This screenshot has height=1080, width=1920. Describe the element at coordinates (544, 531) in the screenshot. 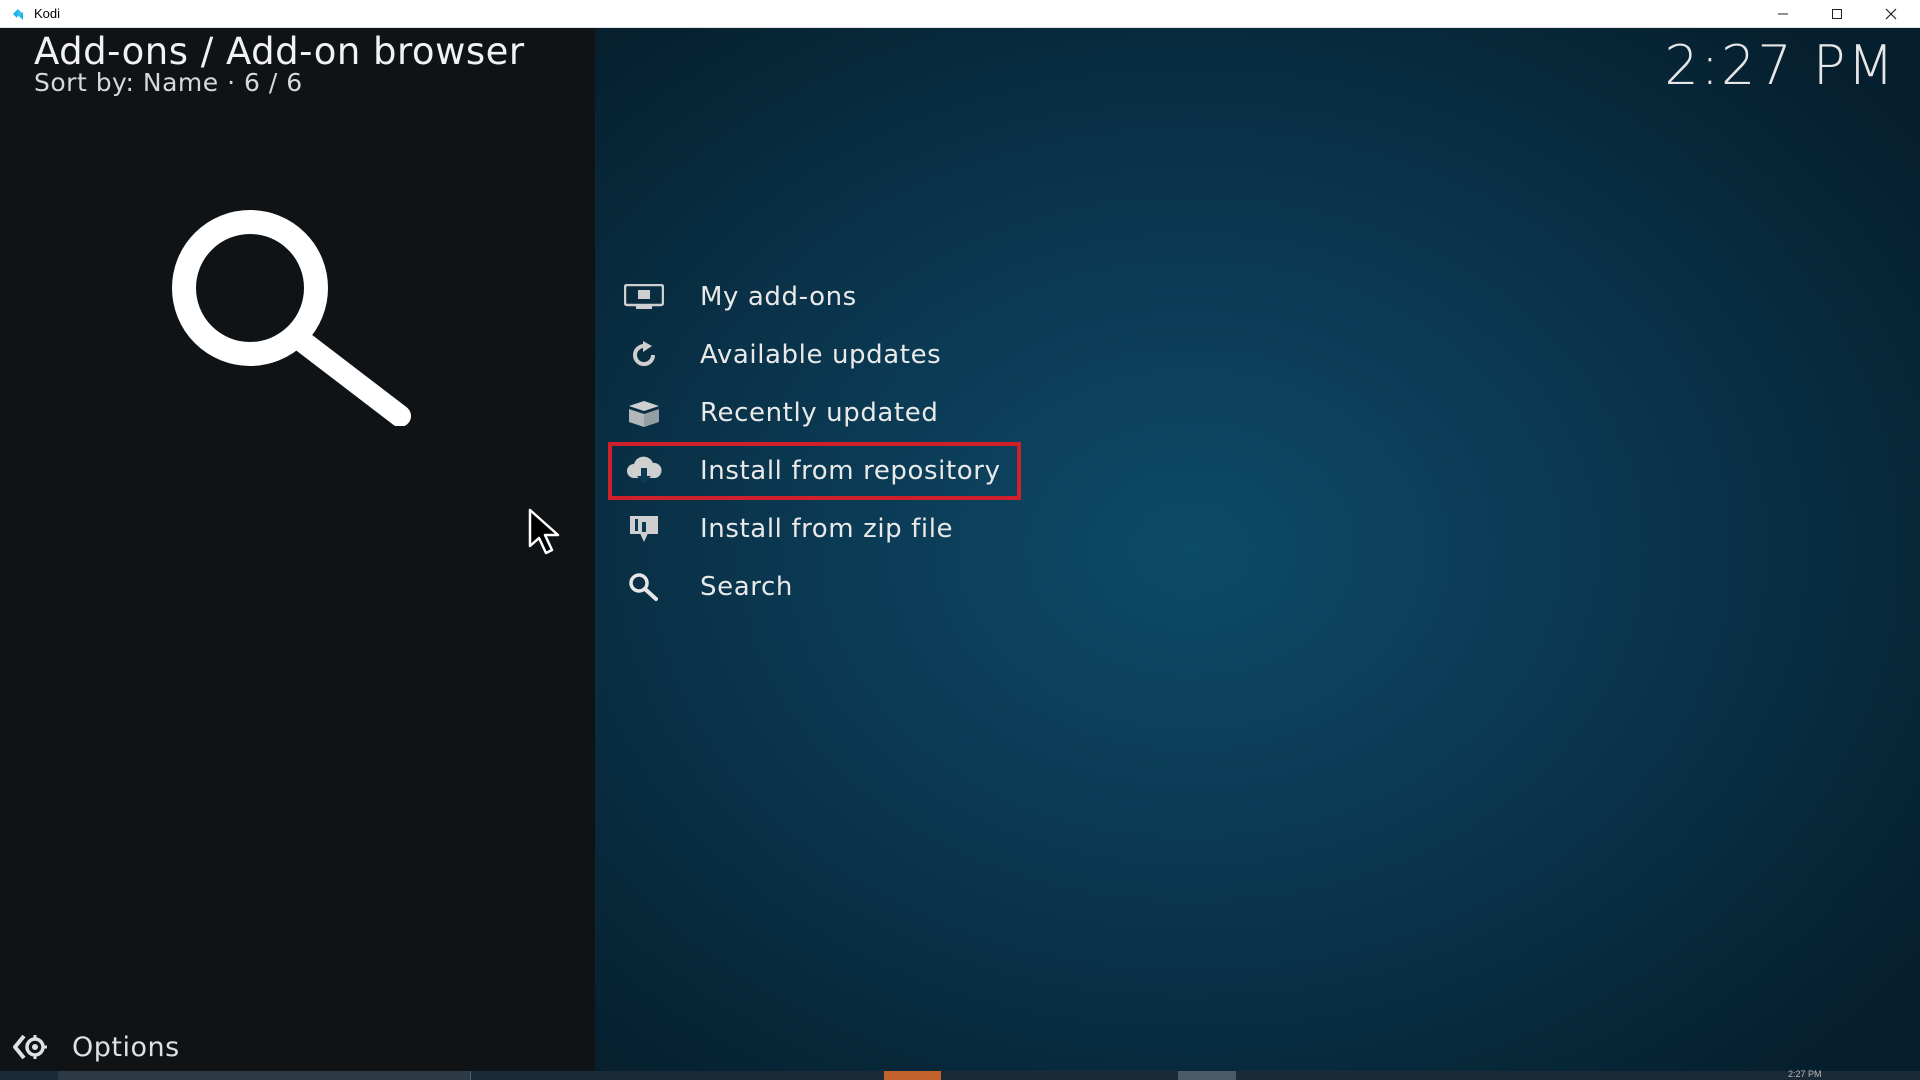

I see `mouse-cursor-icon` at that location.